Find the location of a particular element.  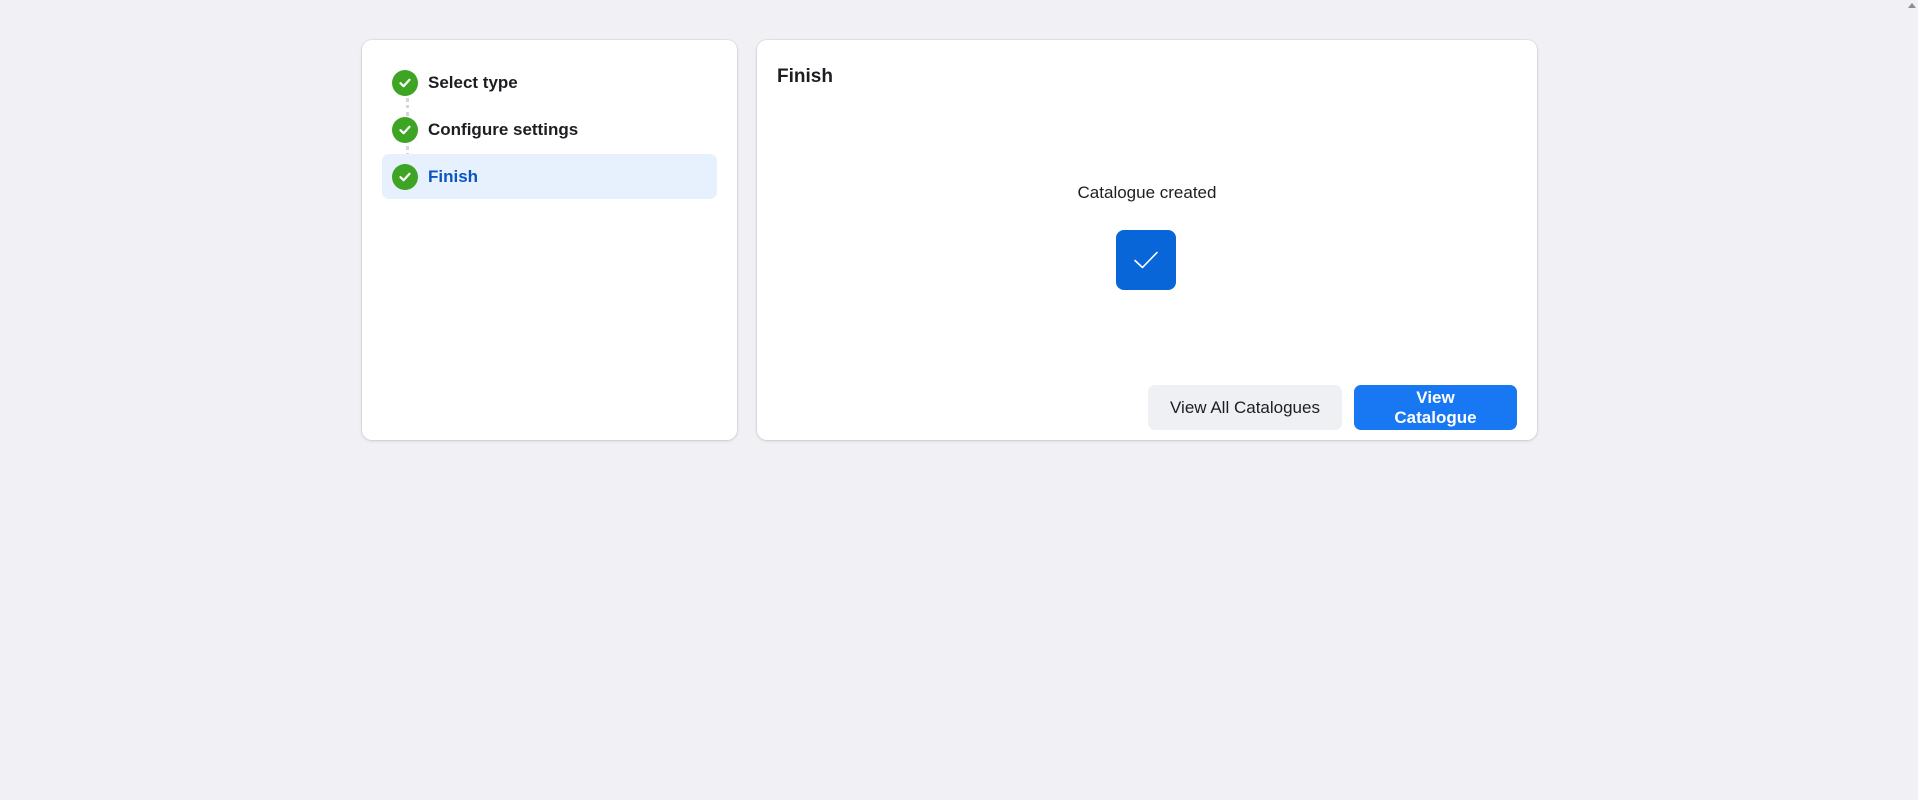

view-all-catalogues-button: View All Catalogues is located at coordinates (1245, 407).